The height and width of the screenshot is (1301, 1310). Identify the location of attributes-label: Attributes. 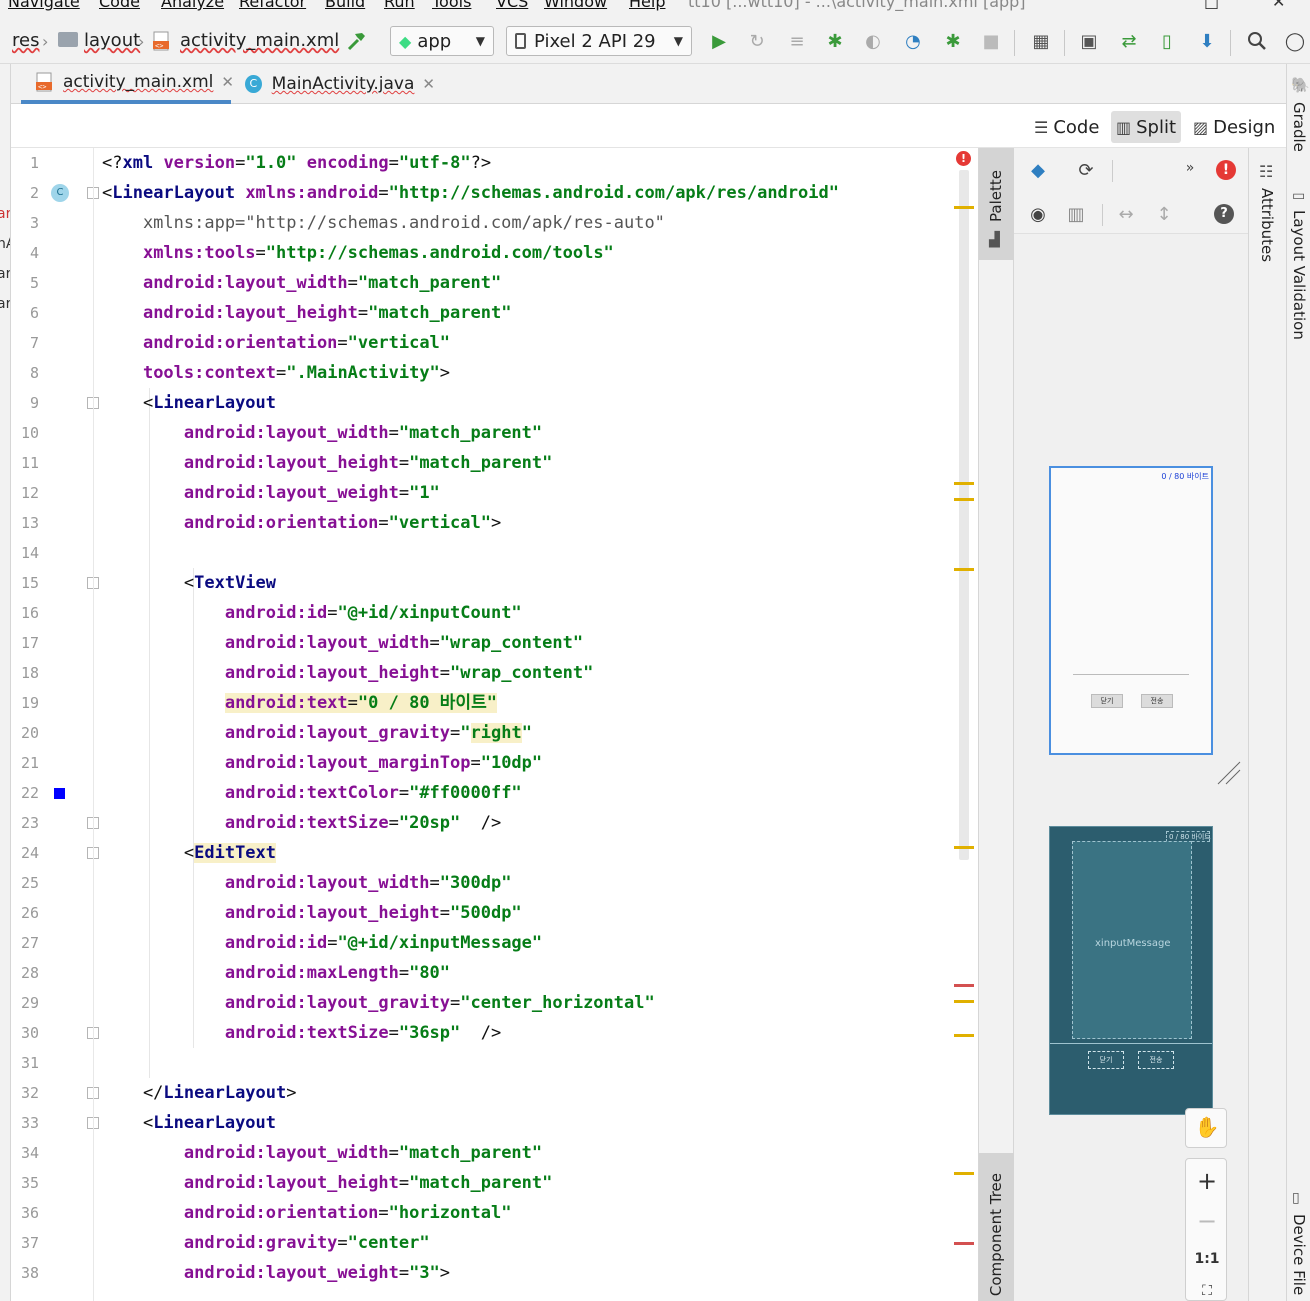
(1267, 225).